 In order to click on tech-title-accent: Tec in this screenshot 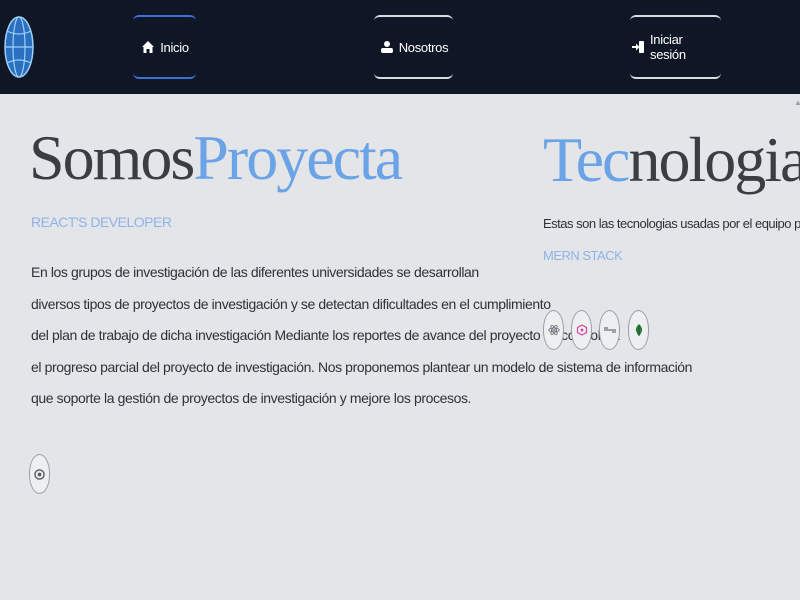, I will do `click(586, 159)`.